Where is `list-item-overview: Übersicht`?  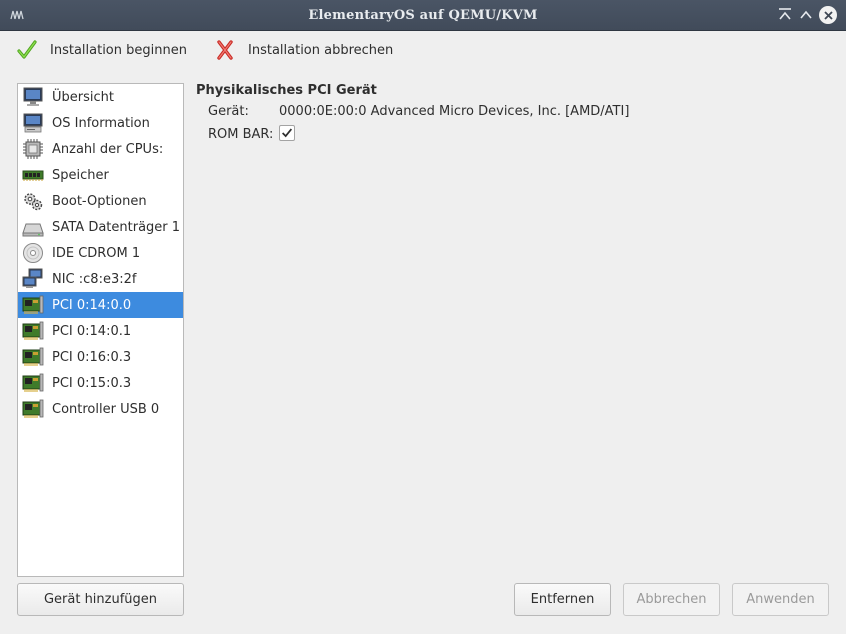 list-item-overview: Übersicht is located at coordinates (100, 97).